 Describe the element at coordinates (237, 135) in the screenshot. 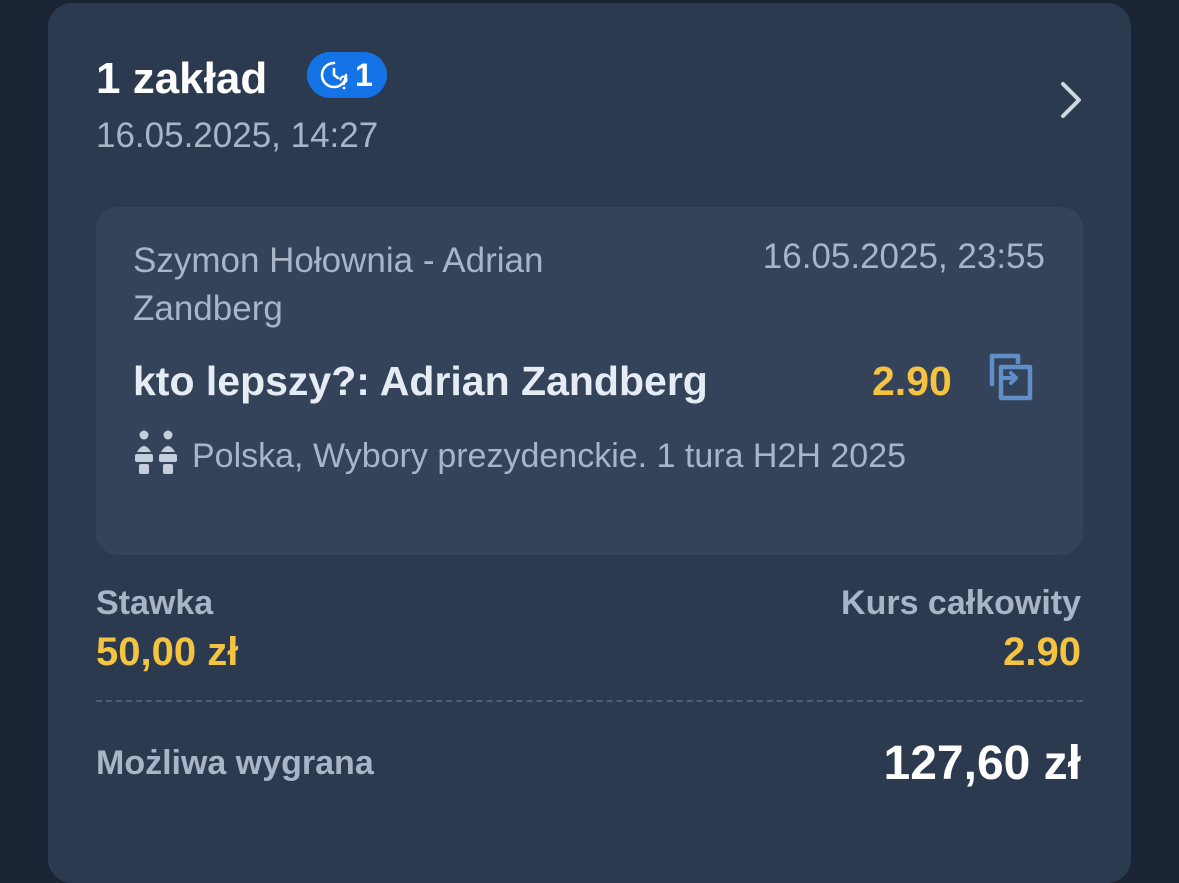

I see `bet-placed-date: 16.05.2025, 14:27` at that location.